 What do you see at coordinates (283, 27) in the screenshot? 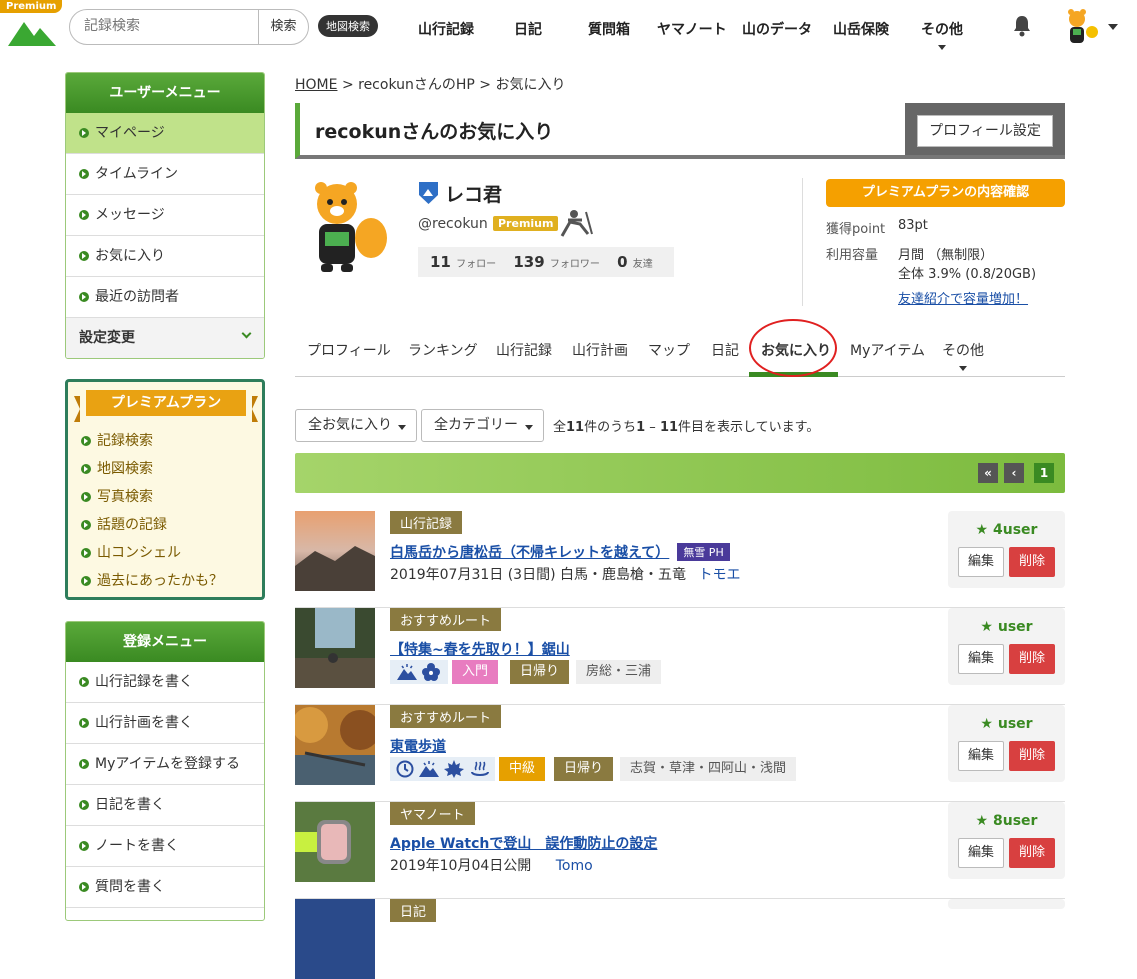
I see `search-button: 検索` at bounding box center [283, 27].